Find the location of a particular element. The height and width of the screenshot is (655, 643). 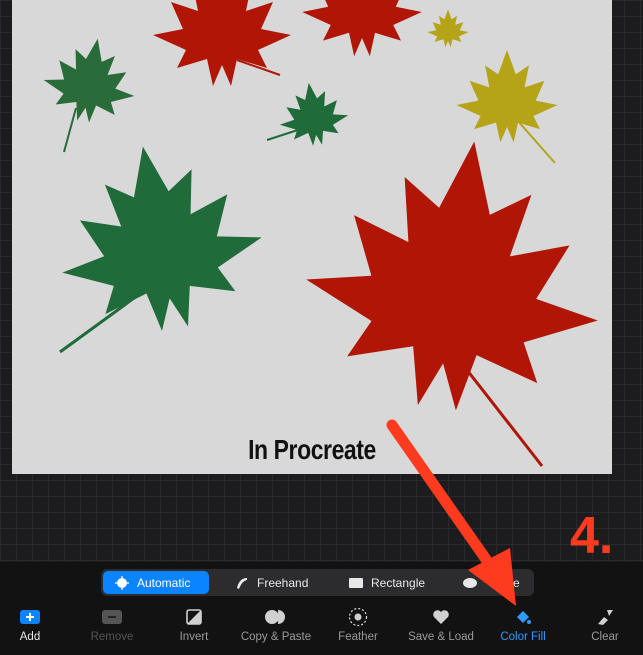

mode-rectangle: Rectangle is located at coordinates (392, 582).